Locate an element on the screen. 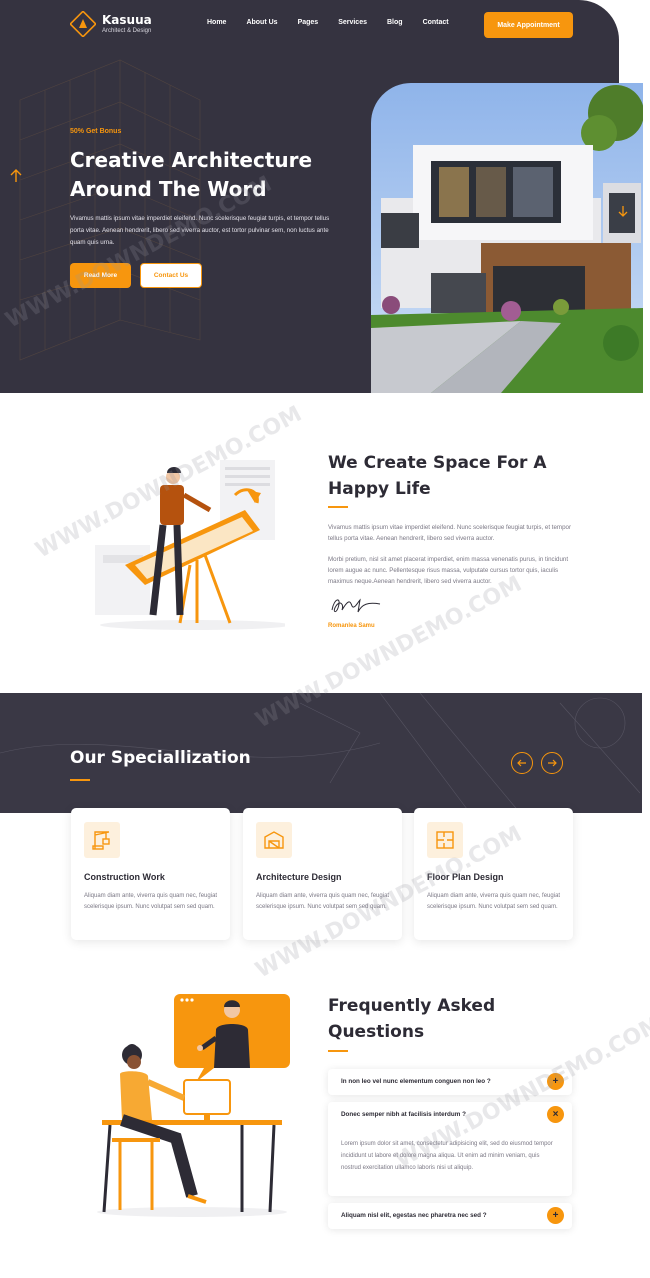 Image resolution: width=650 pixels, height=1278 pixels. card-title: Construction Work is located at coordinates (124, 877).